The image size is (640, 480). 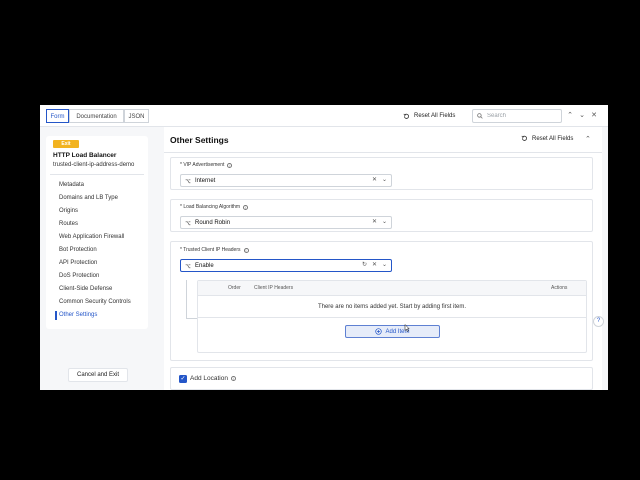 I want to click on tab-form: Form, so click(x=57, y=116).